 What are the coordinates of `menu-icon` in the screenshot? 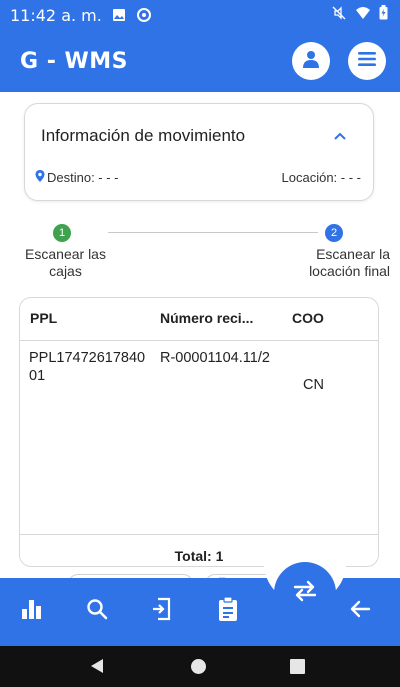 It's located at (367, 61).